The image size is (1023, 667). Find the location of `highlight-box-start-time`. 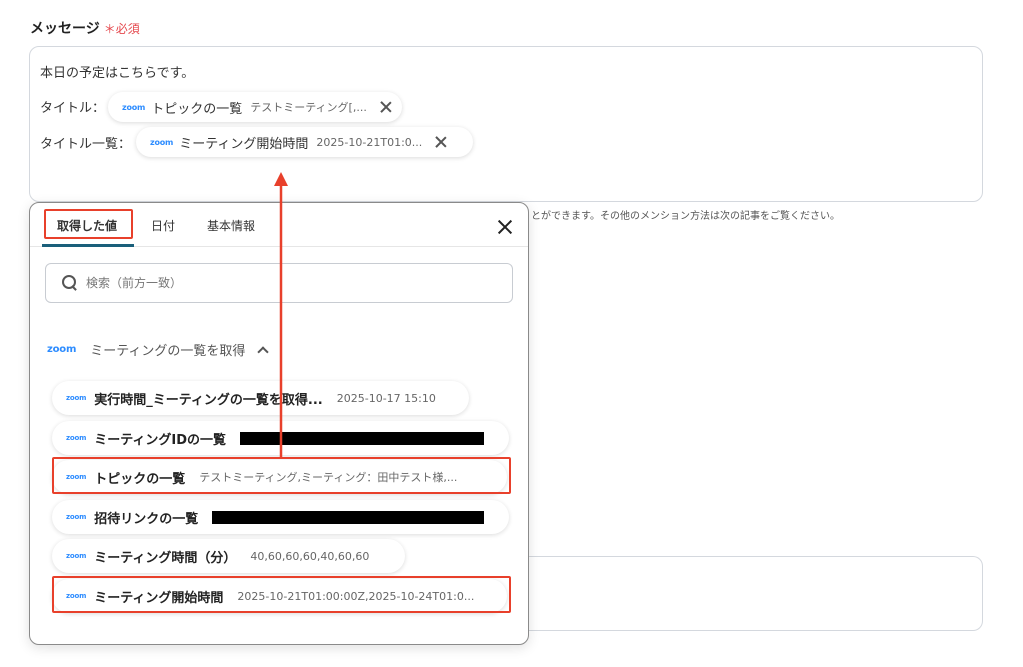

highlight-box-start-time is located at coordinates (281, 594).